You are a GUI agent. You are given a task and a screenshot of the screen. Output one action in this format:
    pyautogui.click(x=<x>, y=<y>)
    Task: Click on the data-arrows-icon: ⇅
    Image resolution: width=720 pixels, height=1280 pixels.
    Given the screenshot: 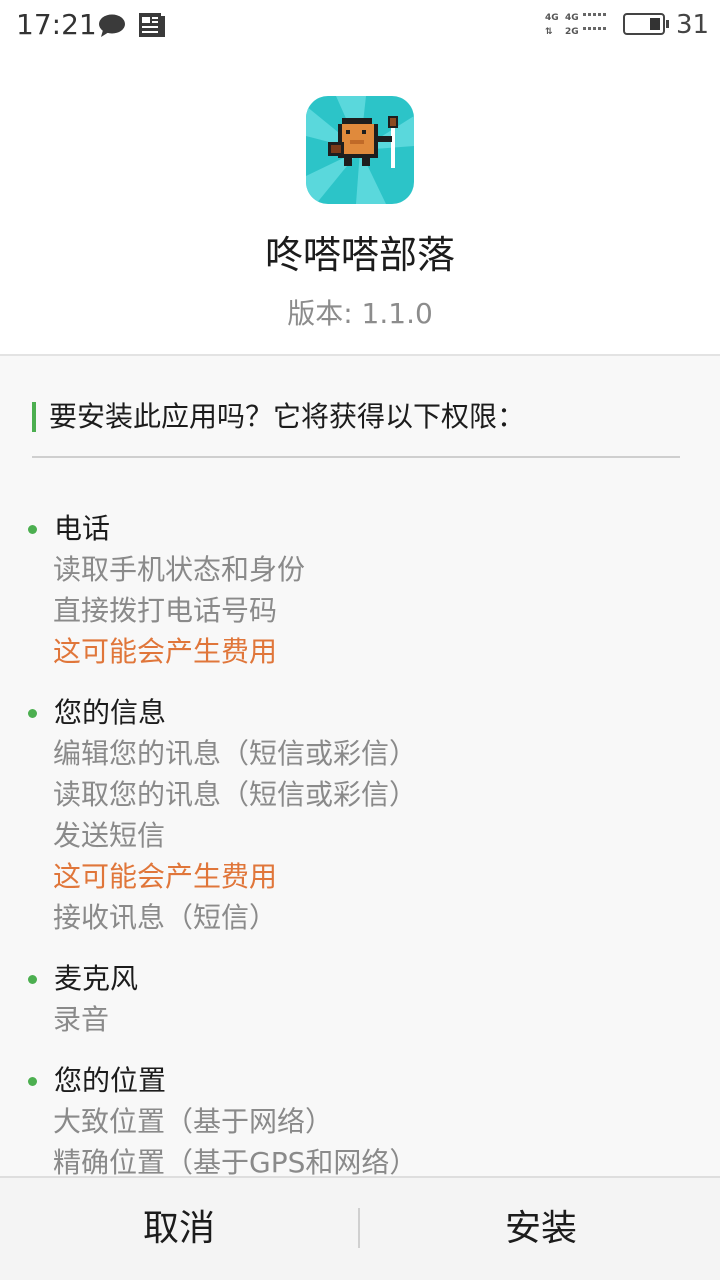 What is the action you would take?
    pyautogui.click(x=549, y=32)
    